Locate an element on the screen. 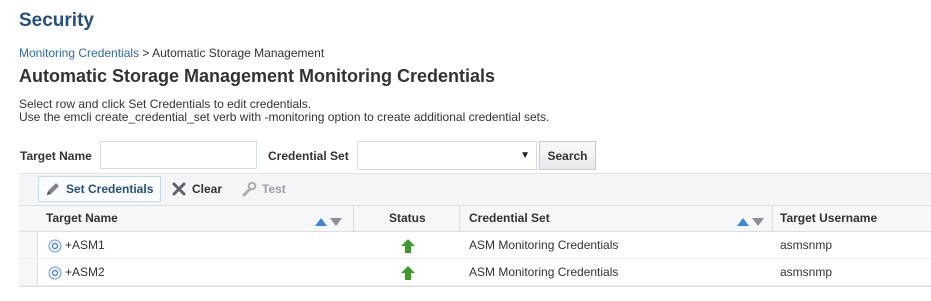  sort-icons-target-name is located at coordinates (329, 222).